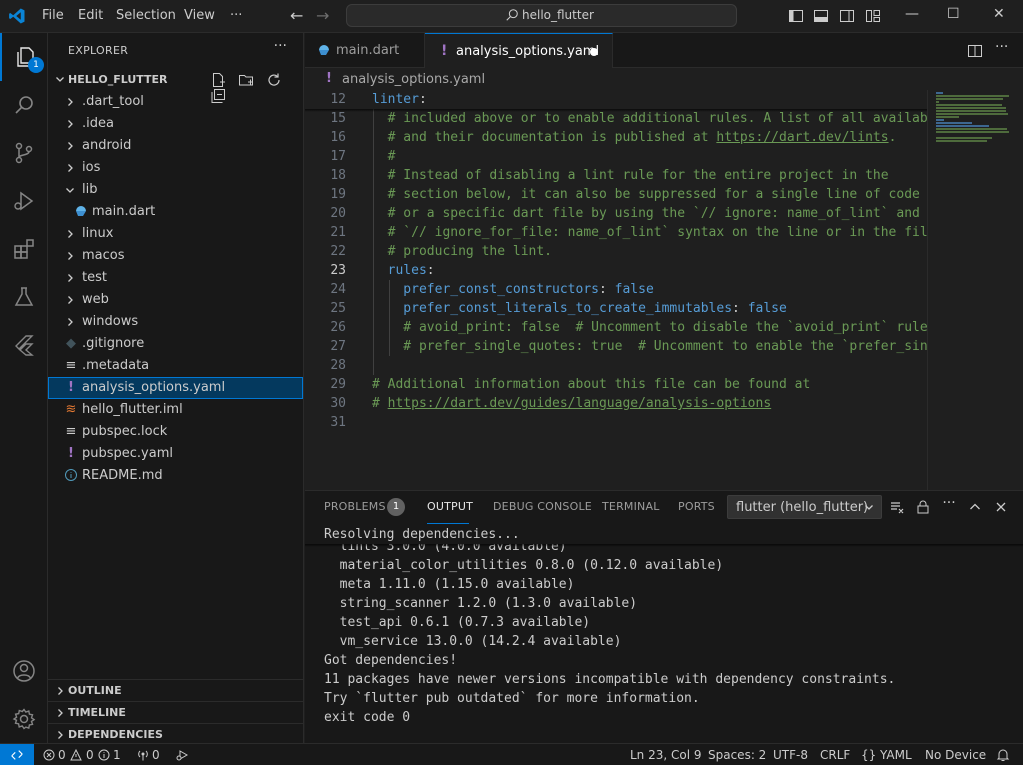 Image resolution: width=1023 pixels, height=765 pixels. Describe the element at coordinates (71, 343) in the screenshot. I see `git-file-icon: ◆` at that location.